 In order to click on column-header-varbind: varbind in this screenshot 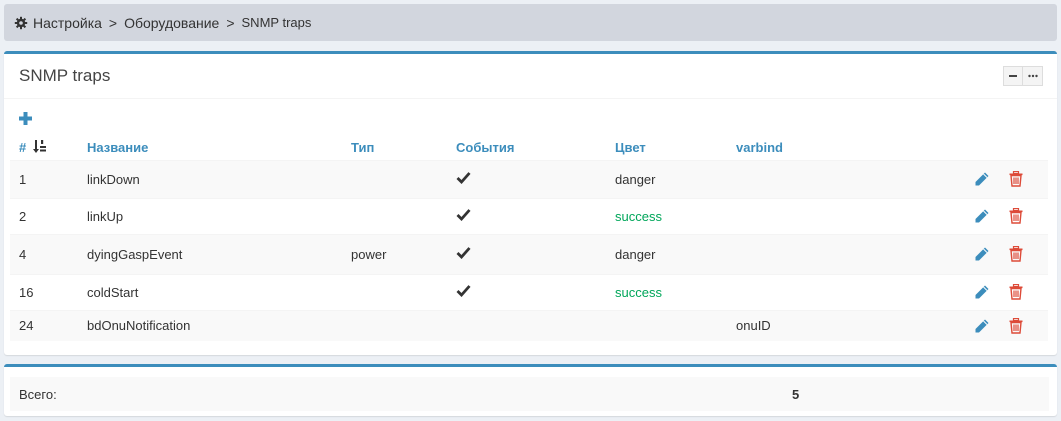, I will do `click(855, 143)`.